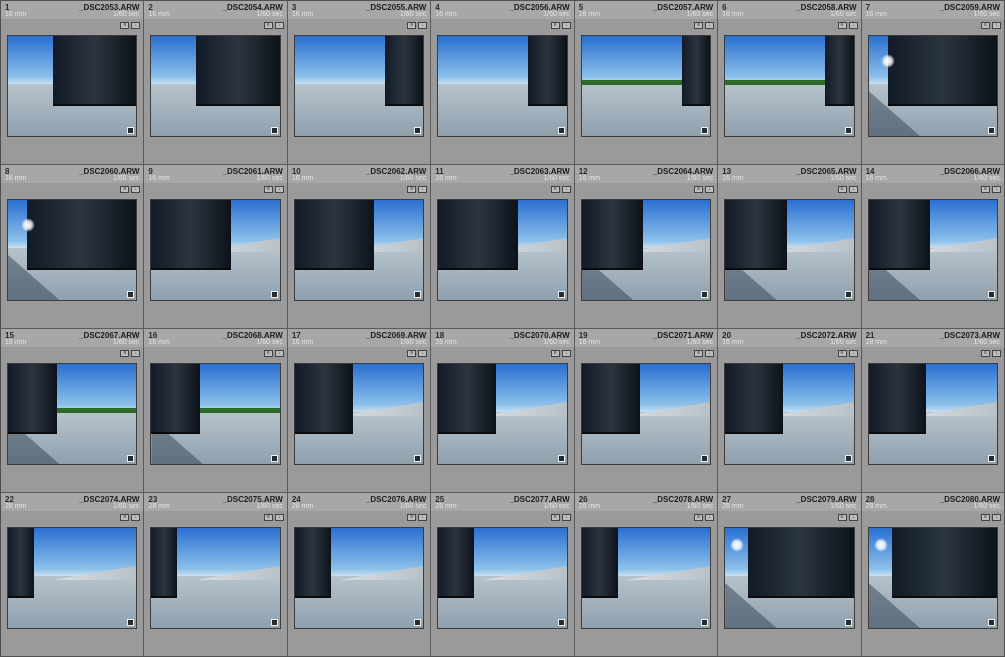 This screenshot has width=1005, height=657. Describe the element at coordinates (215, 246) in the screenshot. I see `photo-cell: 9 _DSC2061.ARW 16 mm 1/60 sec ≡ ↓` at that location.